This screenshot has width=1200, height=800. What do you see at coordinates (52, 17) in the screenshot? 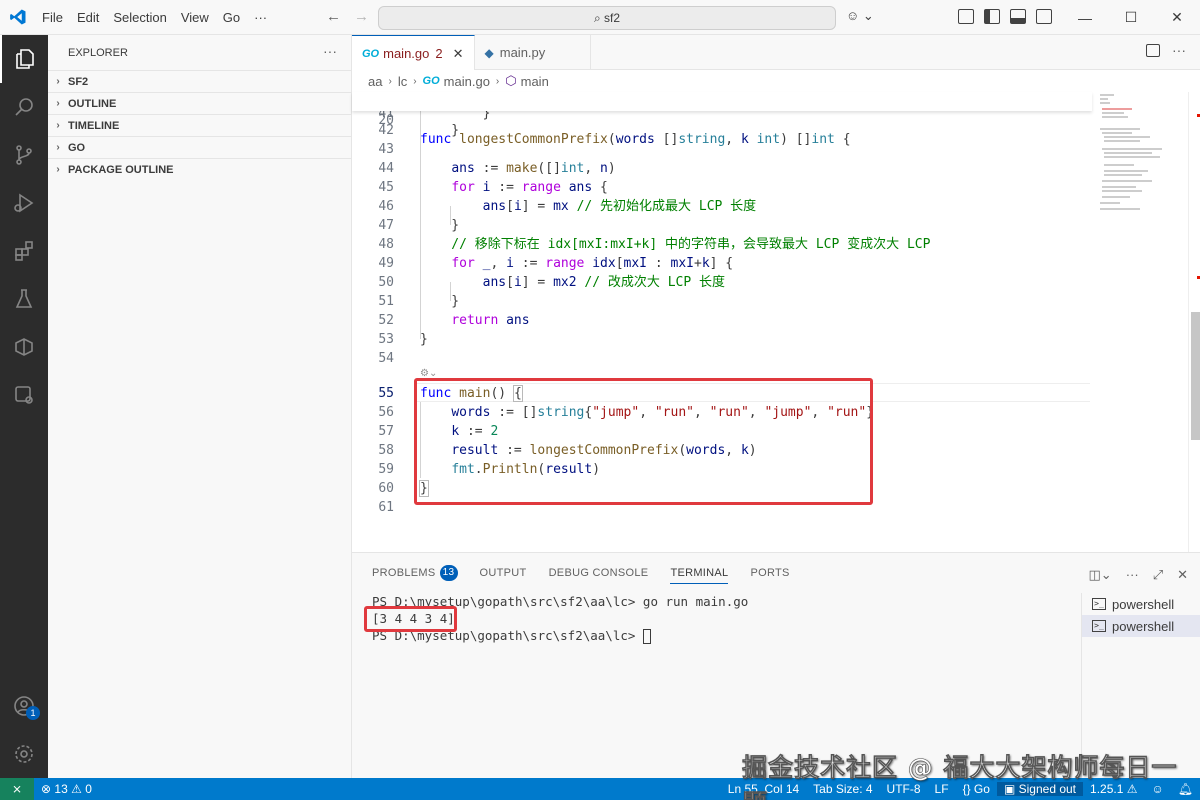
I see `menu-file: File` at bounding box center [52, 17].